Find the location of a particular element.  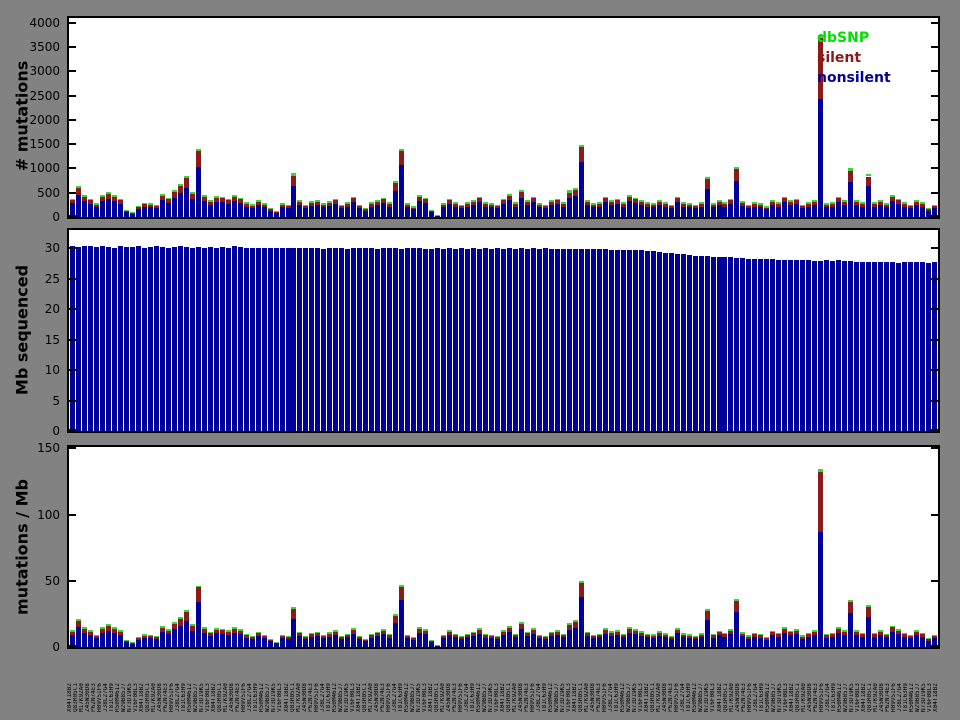

y-tick-label: 100 is located at coordinates (48, 514).